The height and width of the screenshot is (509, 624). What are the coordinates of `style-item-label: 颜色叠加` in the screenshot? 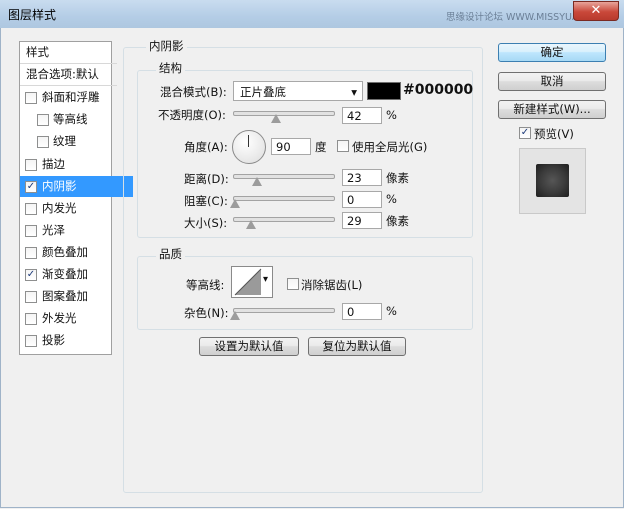 It's located at (65, 252).